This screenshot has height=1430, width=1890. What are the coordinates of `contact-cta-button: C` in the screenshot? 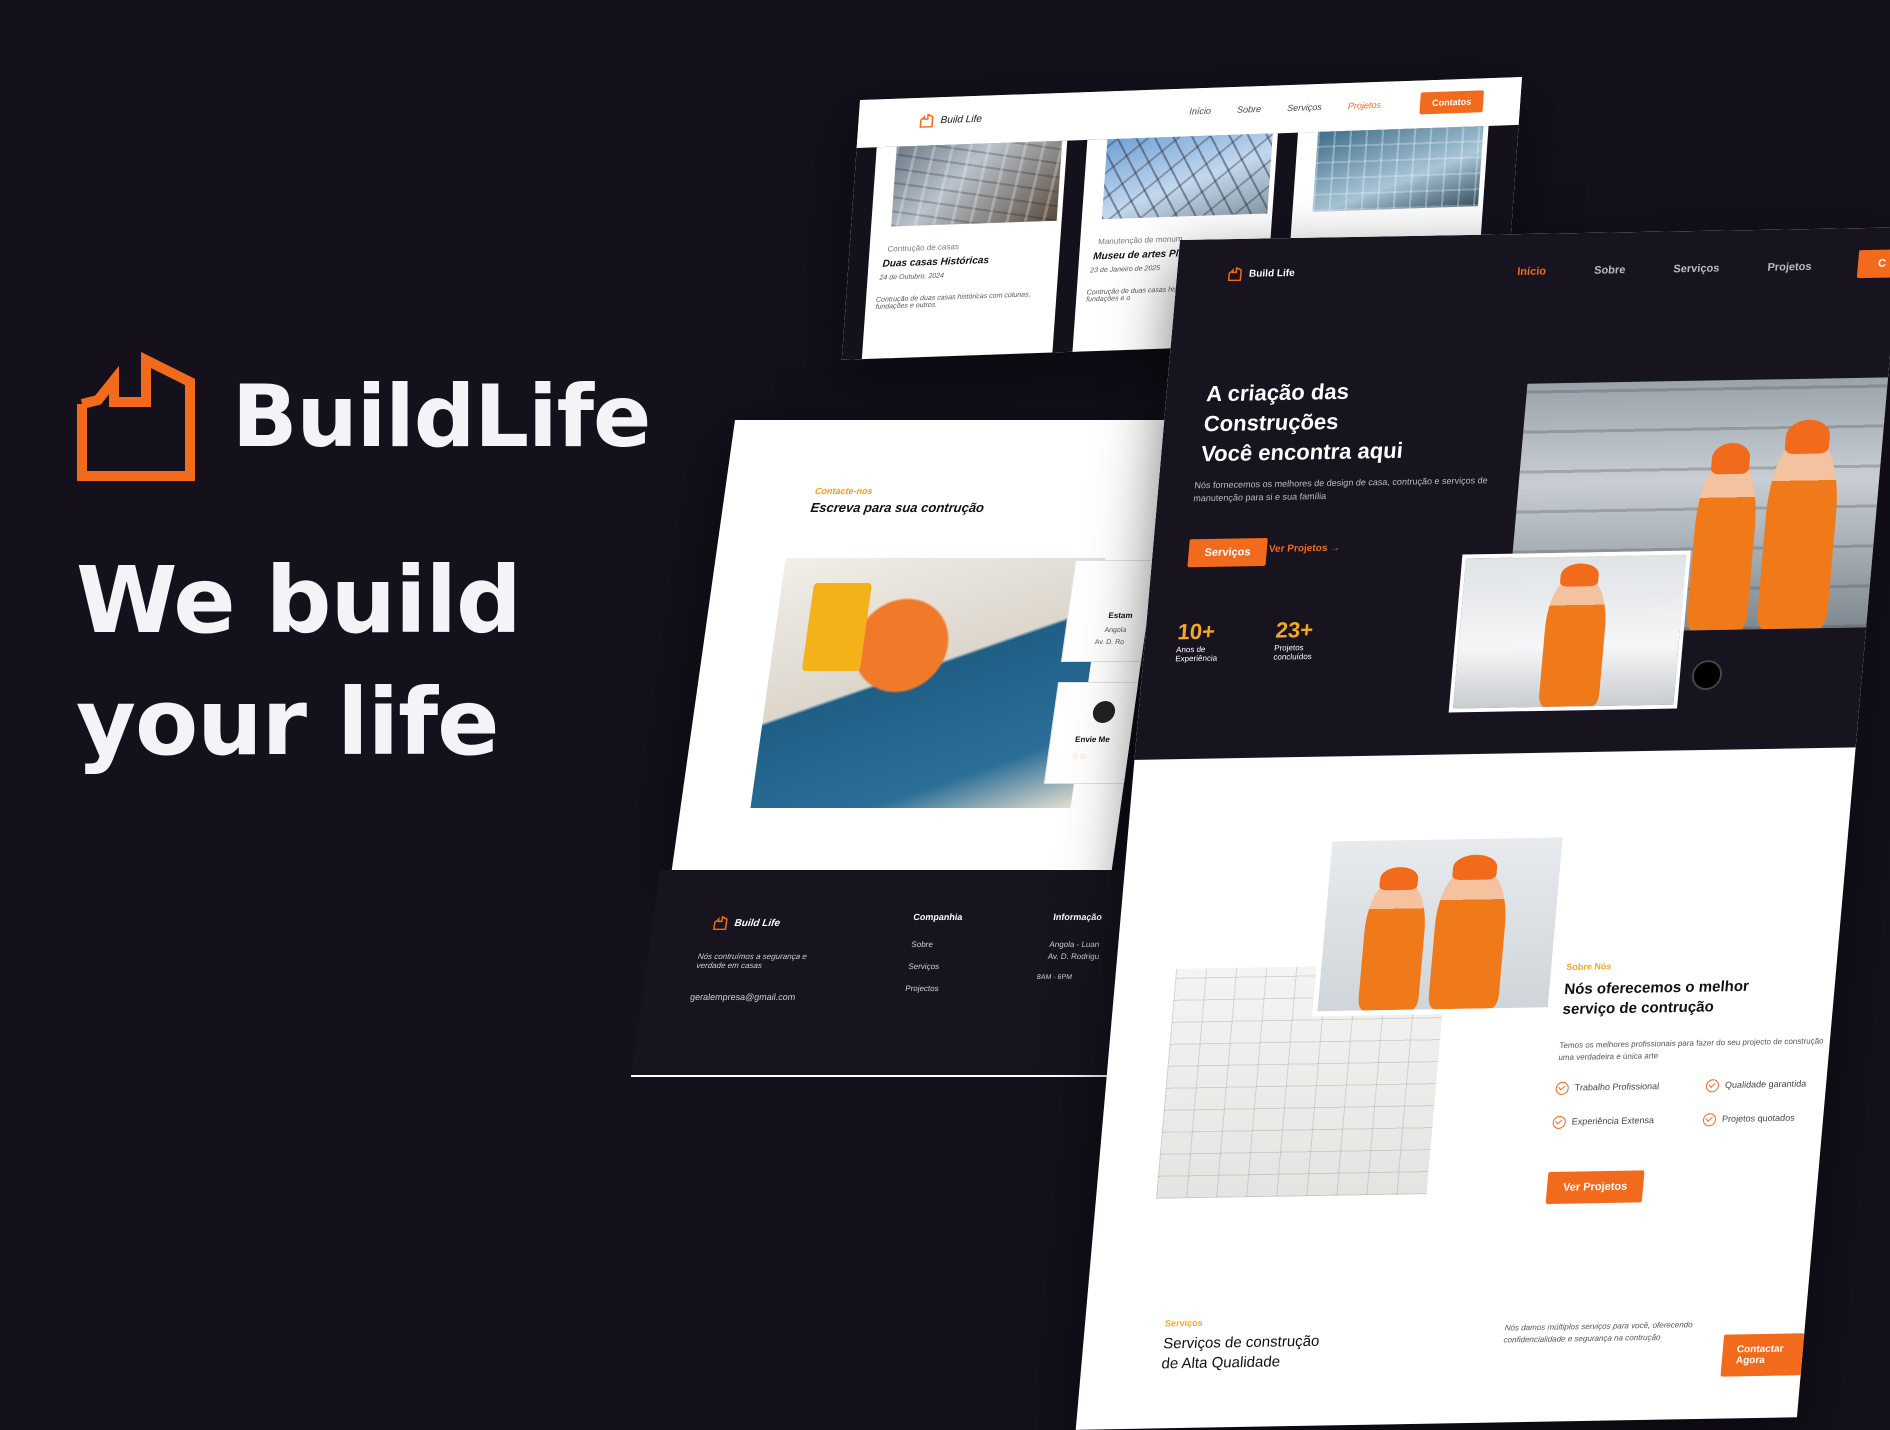 It's located at (1873, 264).